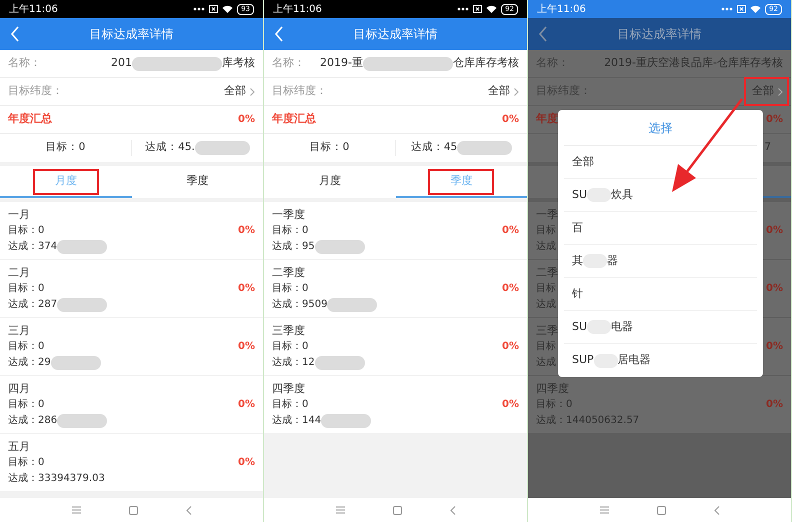 The width and height of the screenshot is (792, 522). I want to click on page-title: 目标达成率详情, so click(395, 34).